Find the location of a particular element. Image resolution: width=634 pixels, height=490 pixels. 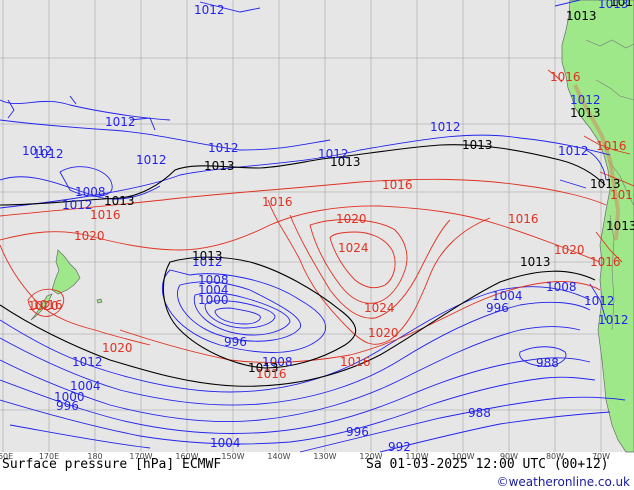

isobar-label: 1000 is located at coordinates (213, 300).